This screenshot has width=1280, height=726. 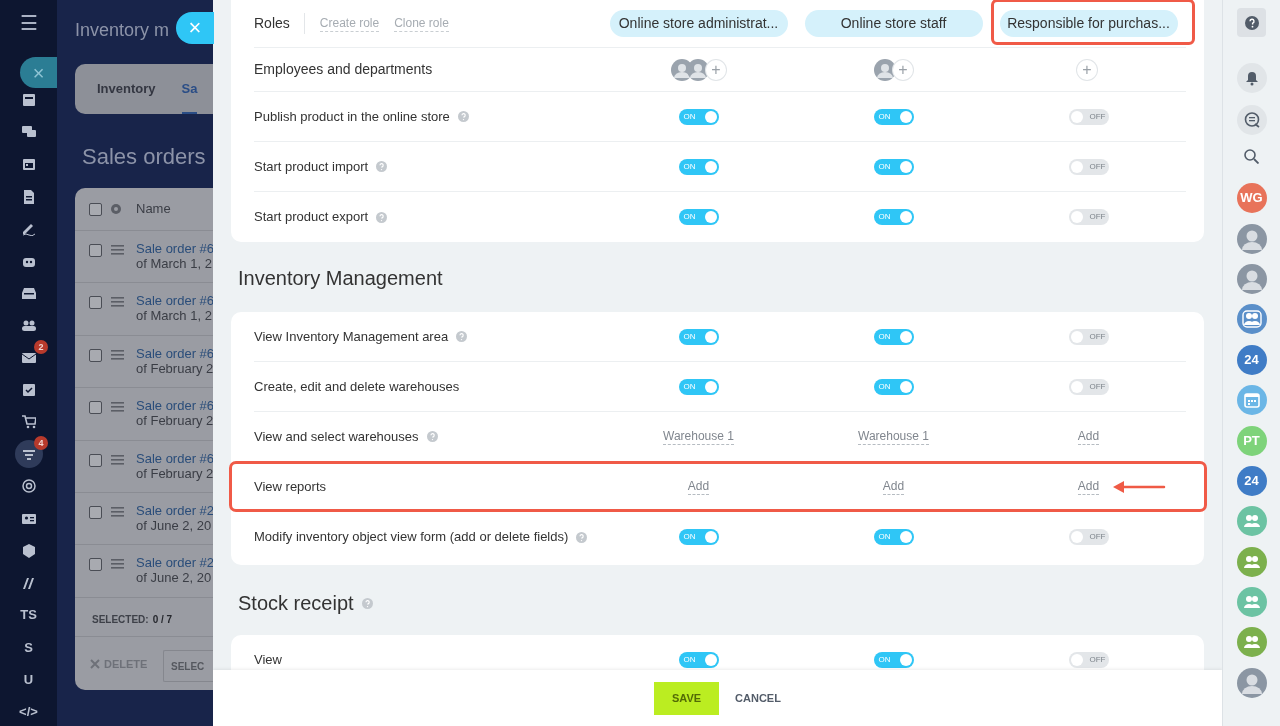 I want to click on chat-avatar: WG, so click(x=1251, y=198).